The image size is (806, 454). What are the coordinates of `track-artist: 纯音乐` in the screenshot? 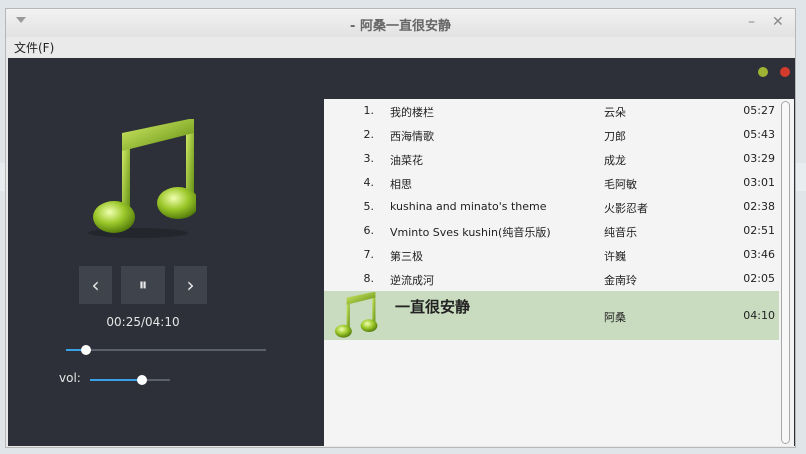 It's located at (620, 232).